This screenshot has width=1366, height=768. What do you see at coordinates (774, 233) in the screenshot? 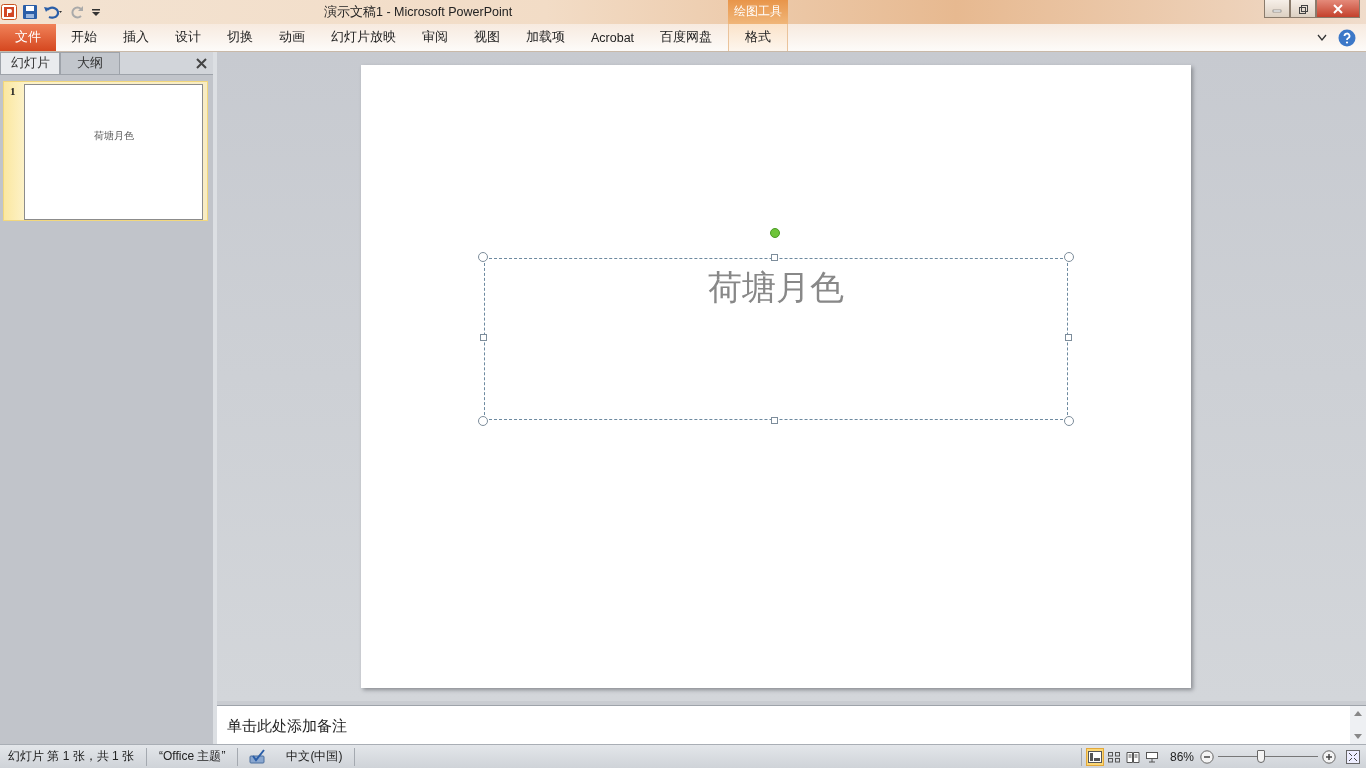
I see `rotate-handle` at bounding box center [774, 233].